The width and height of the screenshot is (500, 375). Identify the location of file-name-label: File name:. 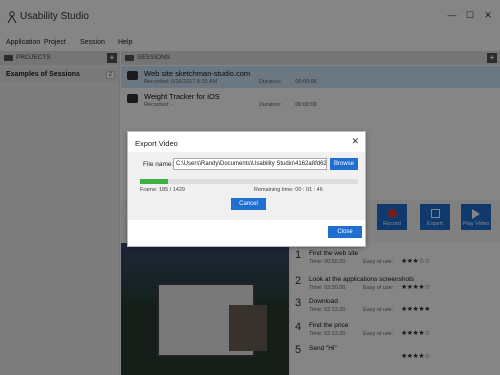
(158, 164).